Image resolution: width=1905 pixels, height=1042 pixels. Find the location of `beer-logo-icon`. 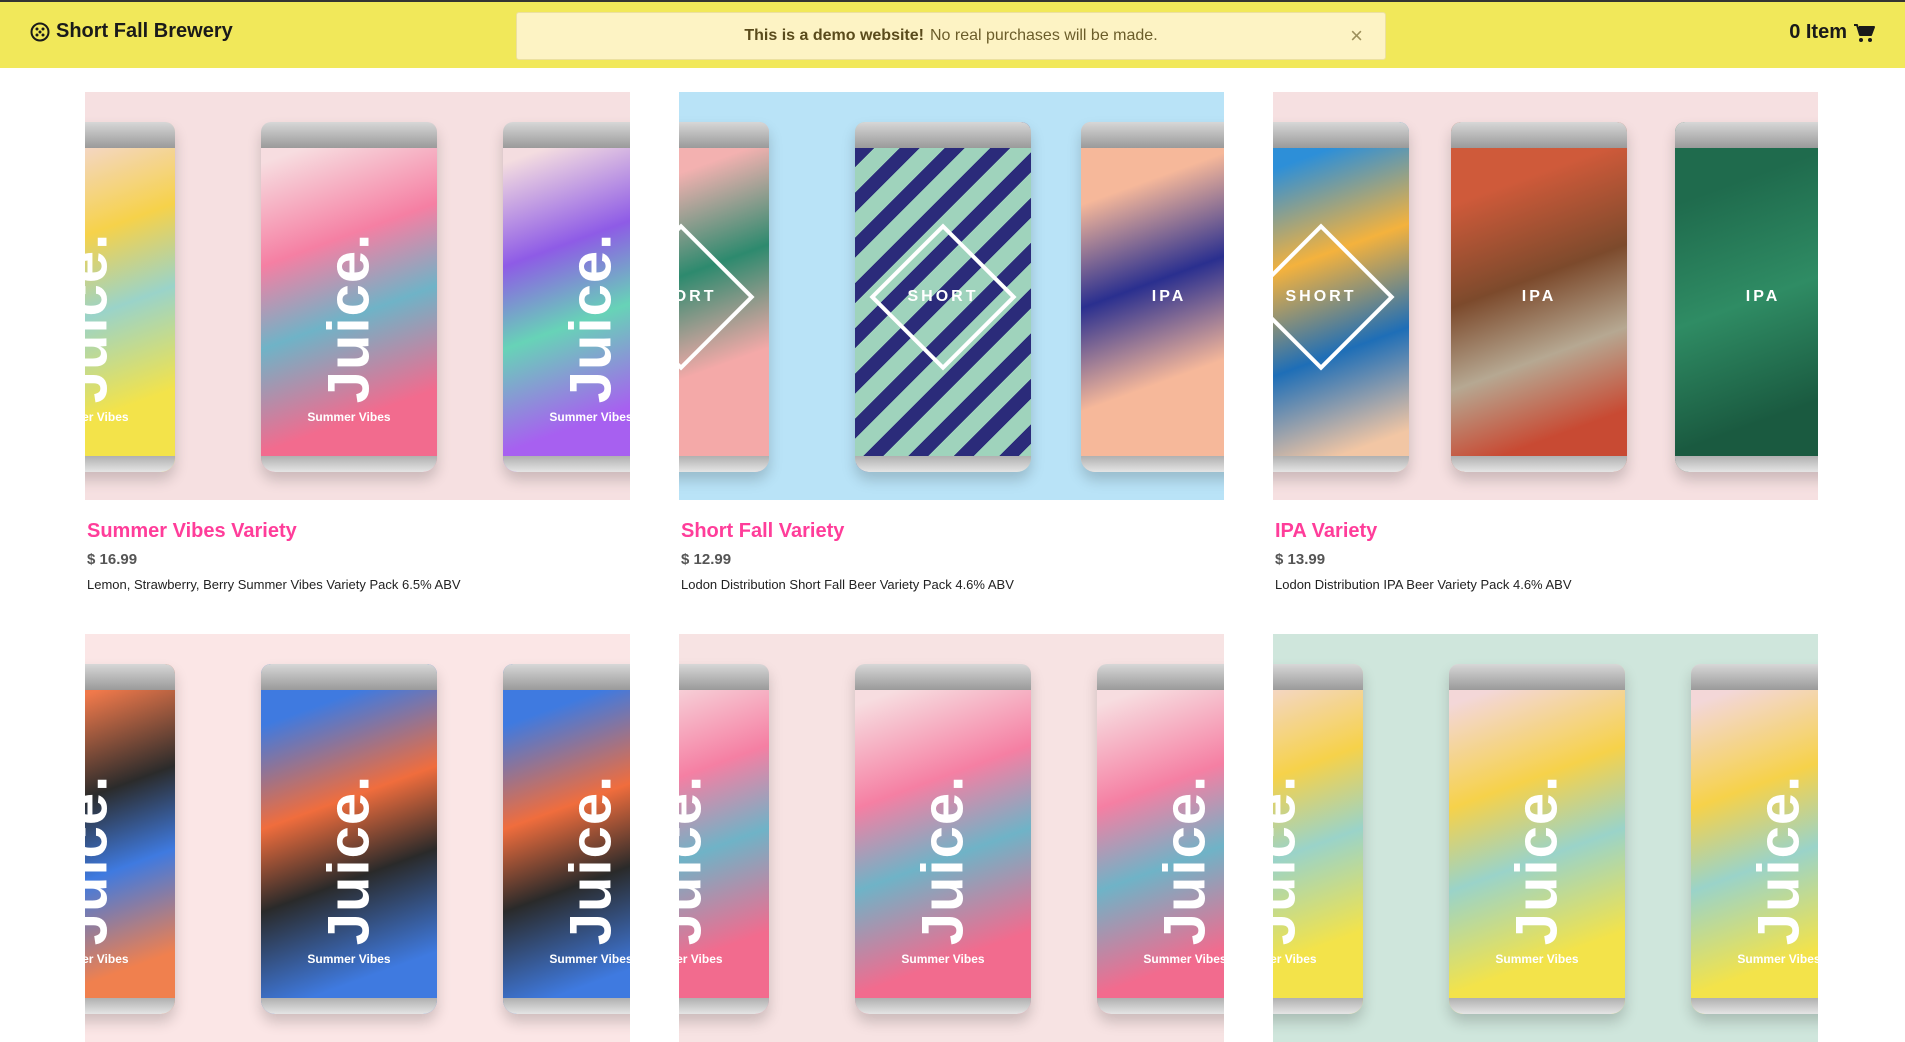

beer-logo-icon is located at coordinates (40, 31).